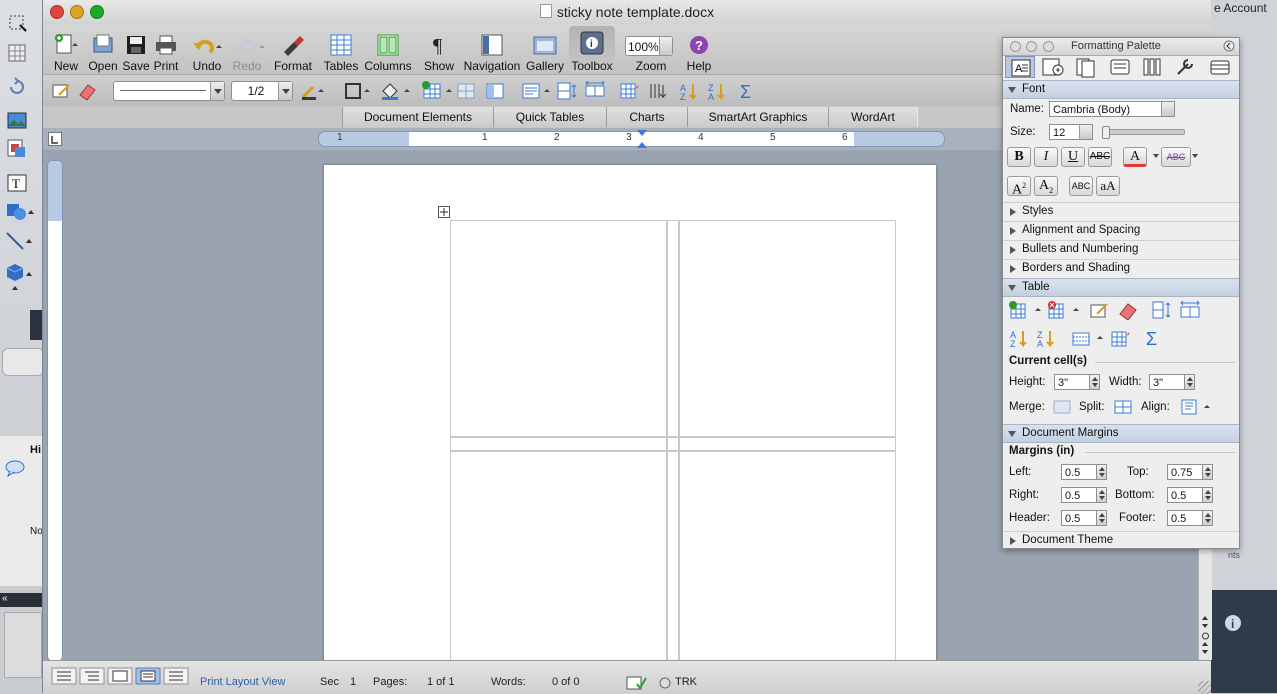 The image size is (1277, 694). Describe the element at coordinates (1121, 89) in the screenshot. I see `font-section-header: Font` at that location.